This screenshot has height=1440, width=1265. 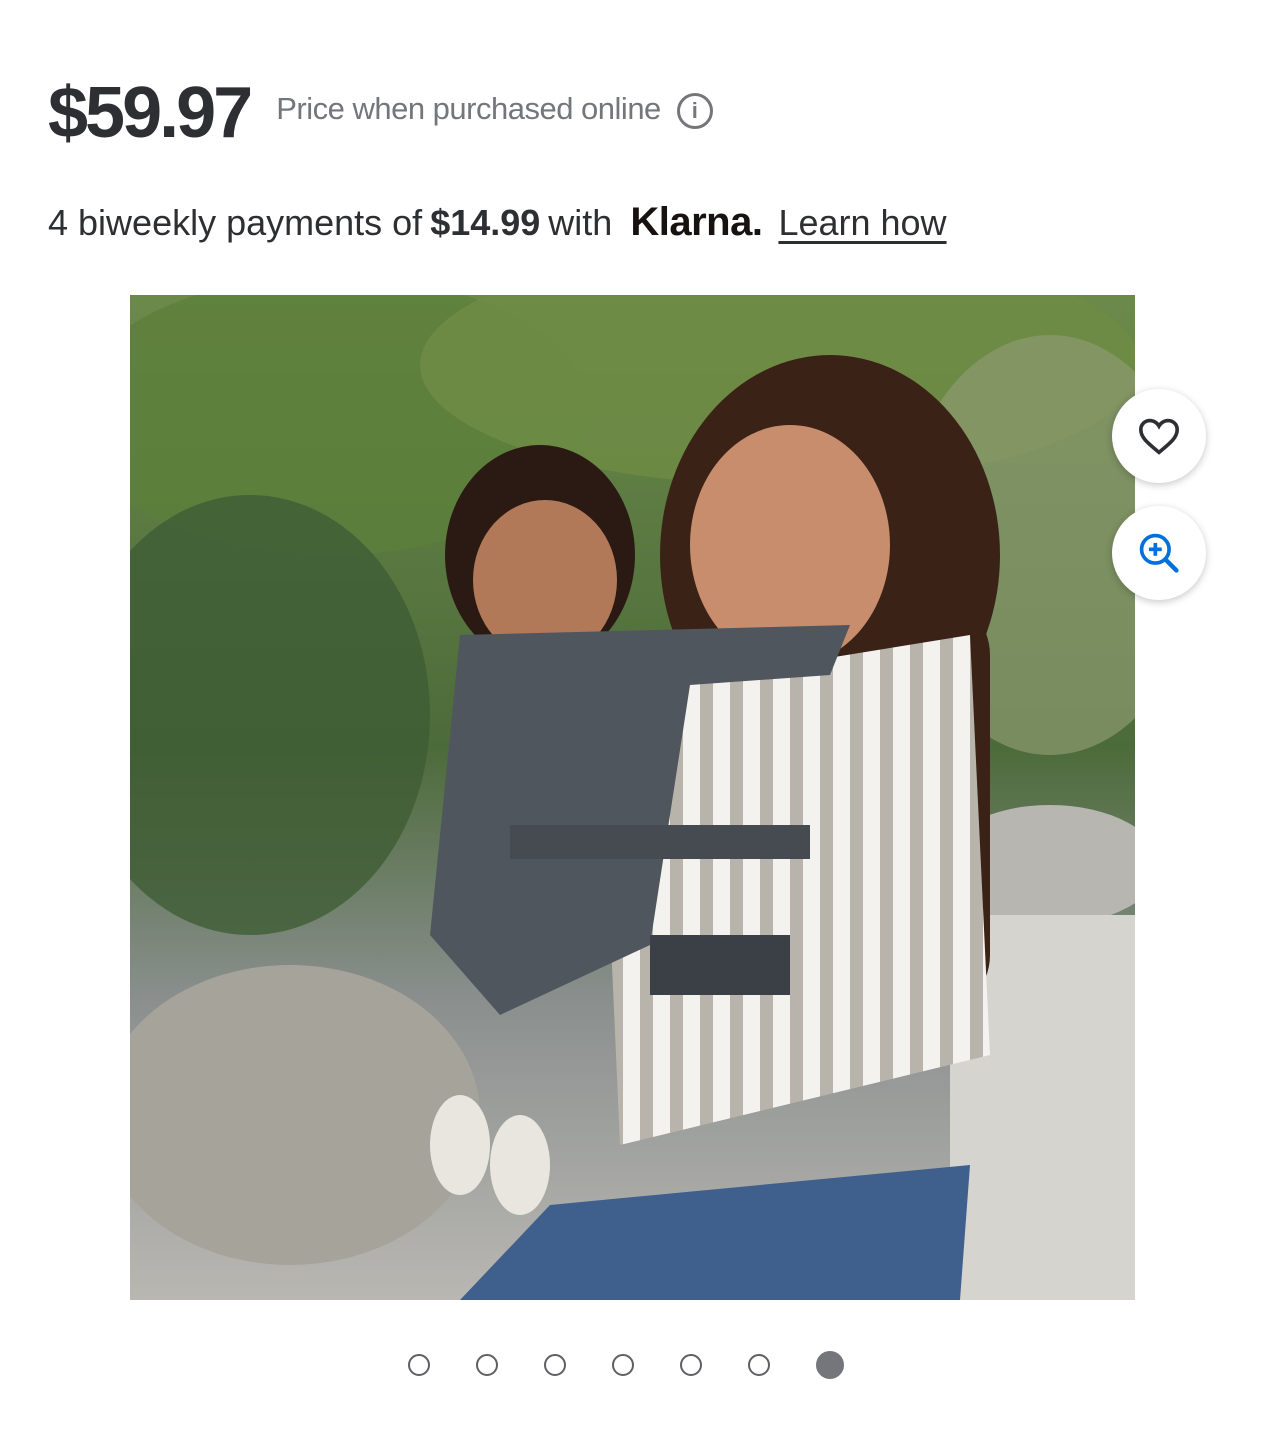 I want to click on zoom-button, so click(x=1159, y=553).